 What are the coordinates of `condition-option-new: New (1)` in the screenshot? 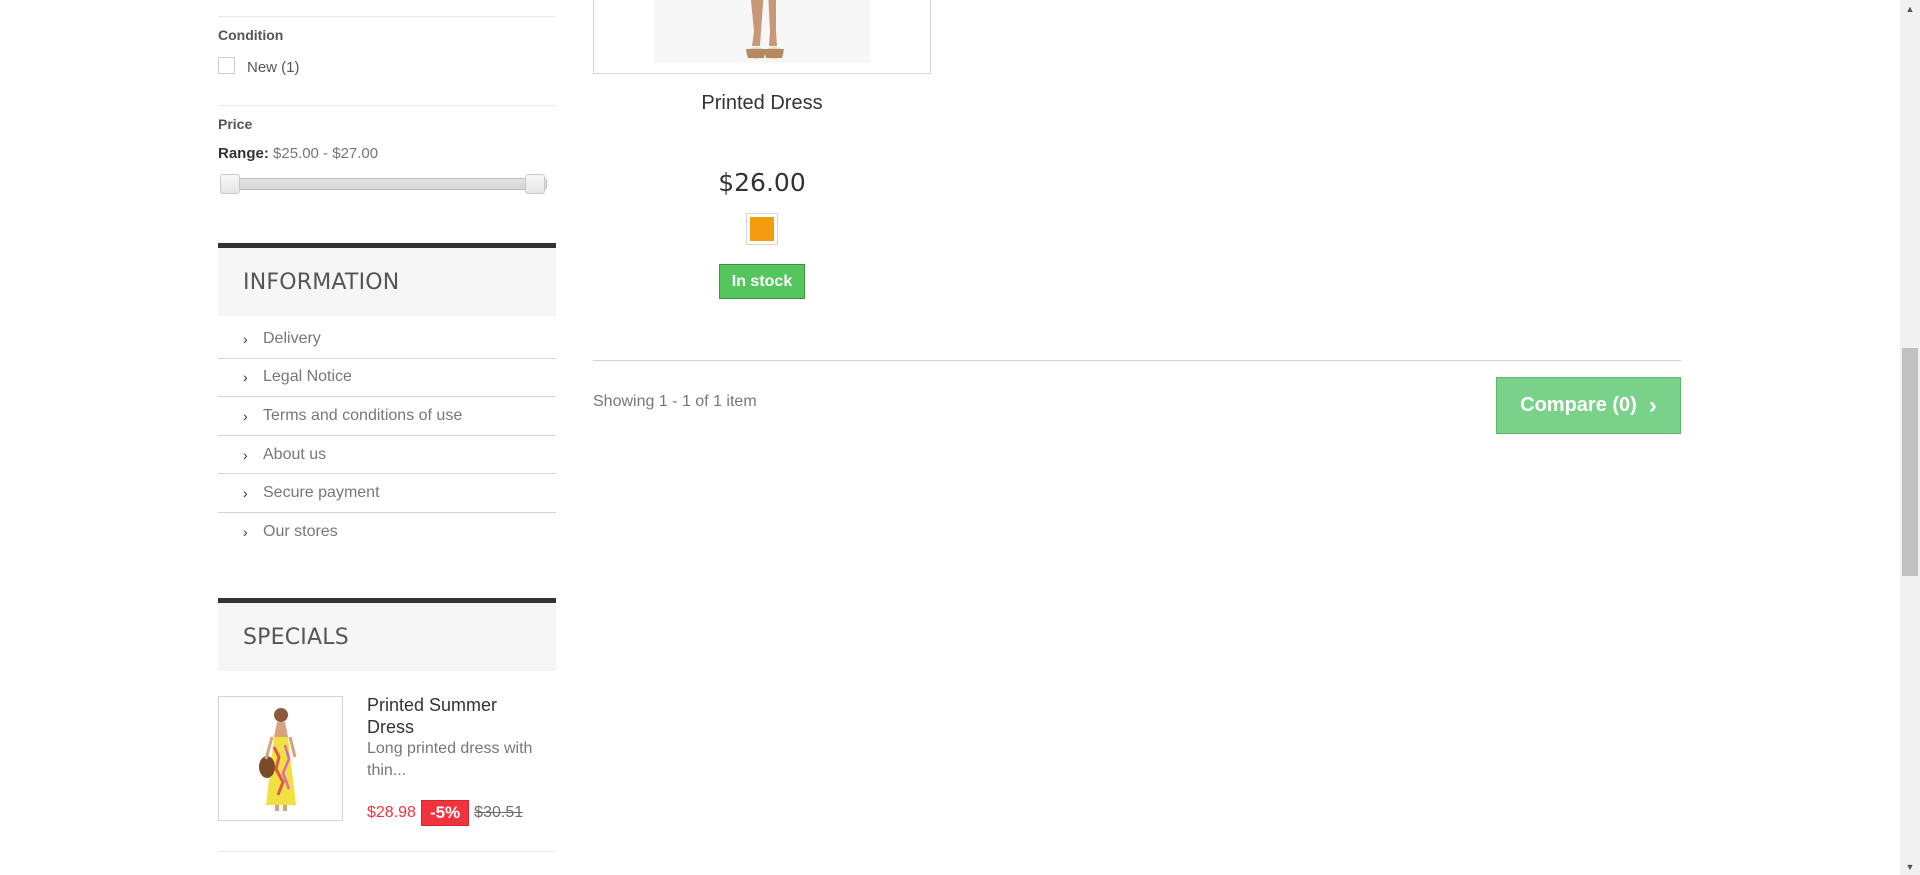 It's located at (259, 65).